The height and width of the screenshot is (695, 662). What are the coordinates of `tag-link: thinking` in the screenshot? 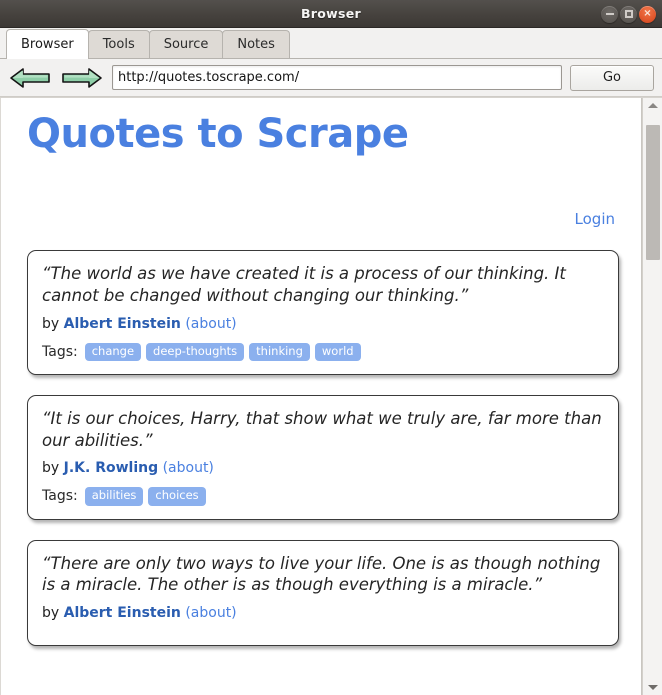 It's located at (279, 351).